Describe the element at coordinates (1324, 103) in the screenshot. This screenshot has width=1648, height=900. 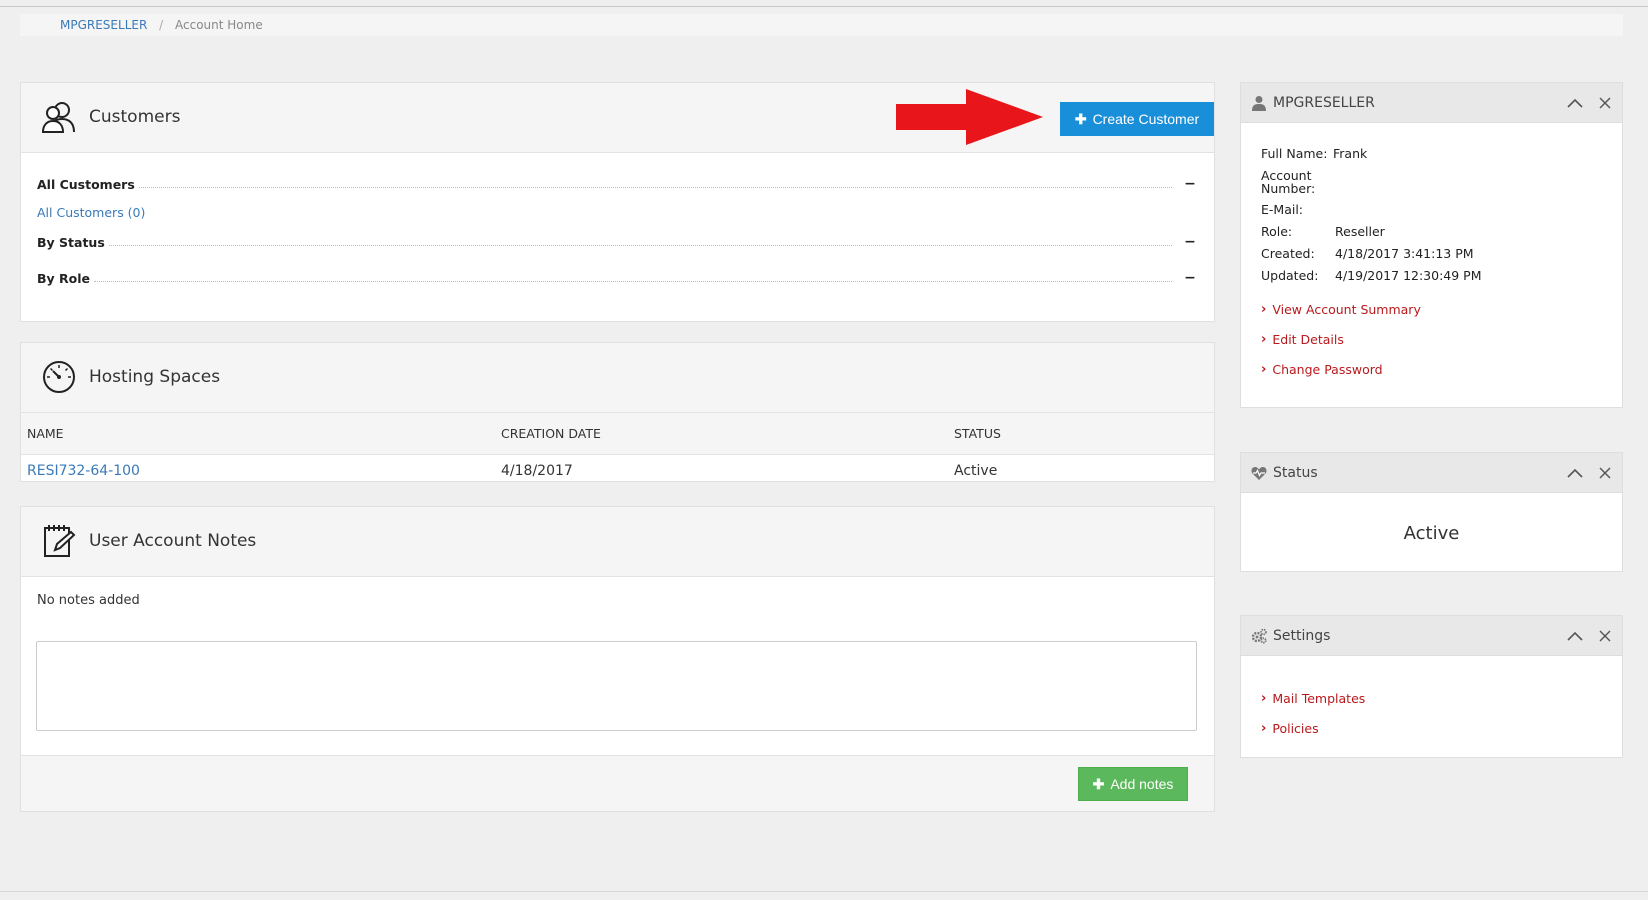
I see `account-widget-title: MPGRESELLER` at that location.